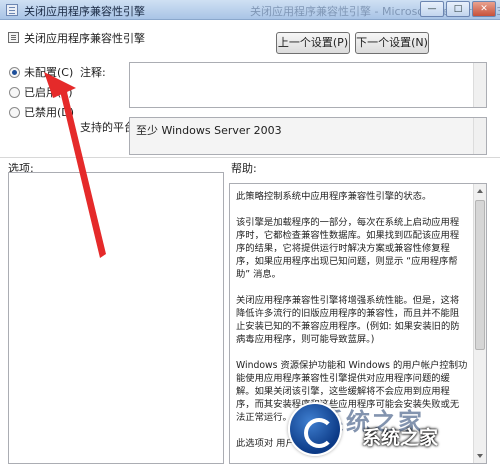 The image size is (500, 464). I want to click on radio-enabled: 已启用(E), so click(41, 92).